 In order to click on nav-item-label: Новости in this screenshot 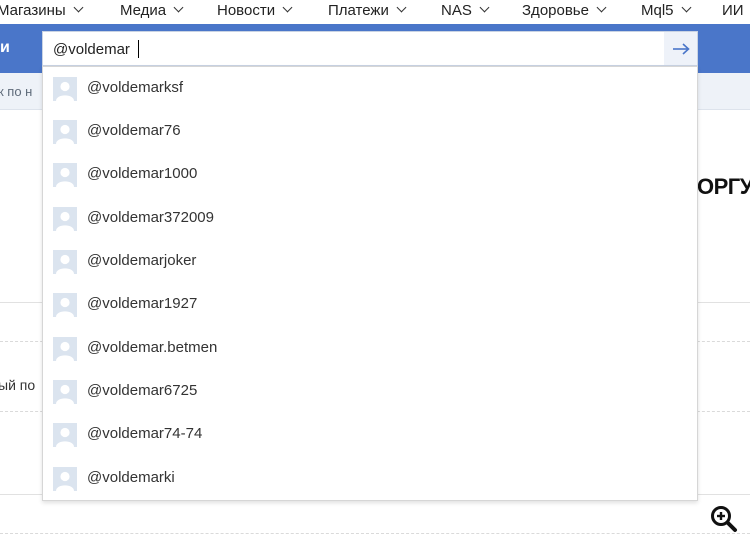, I will do `click(246, 10)`.